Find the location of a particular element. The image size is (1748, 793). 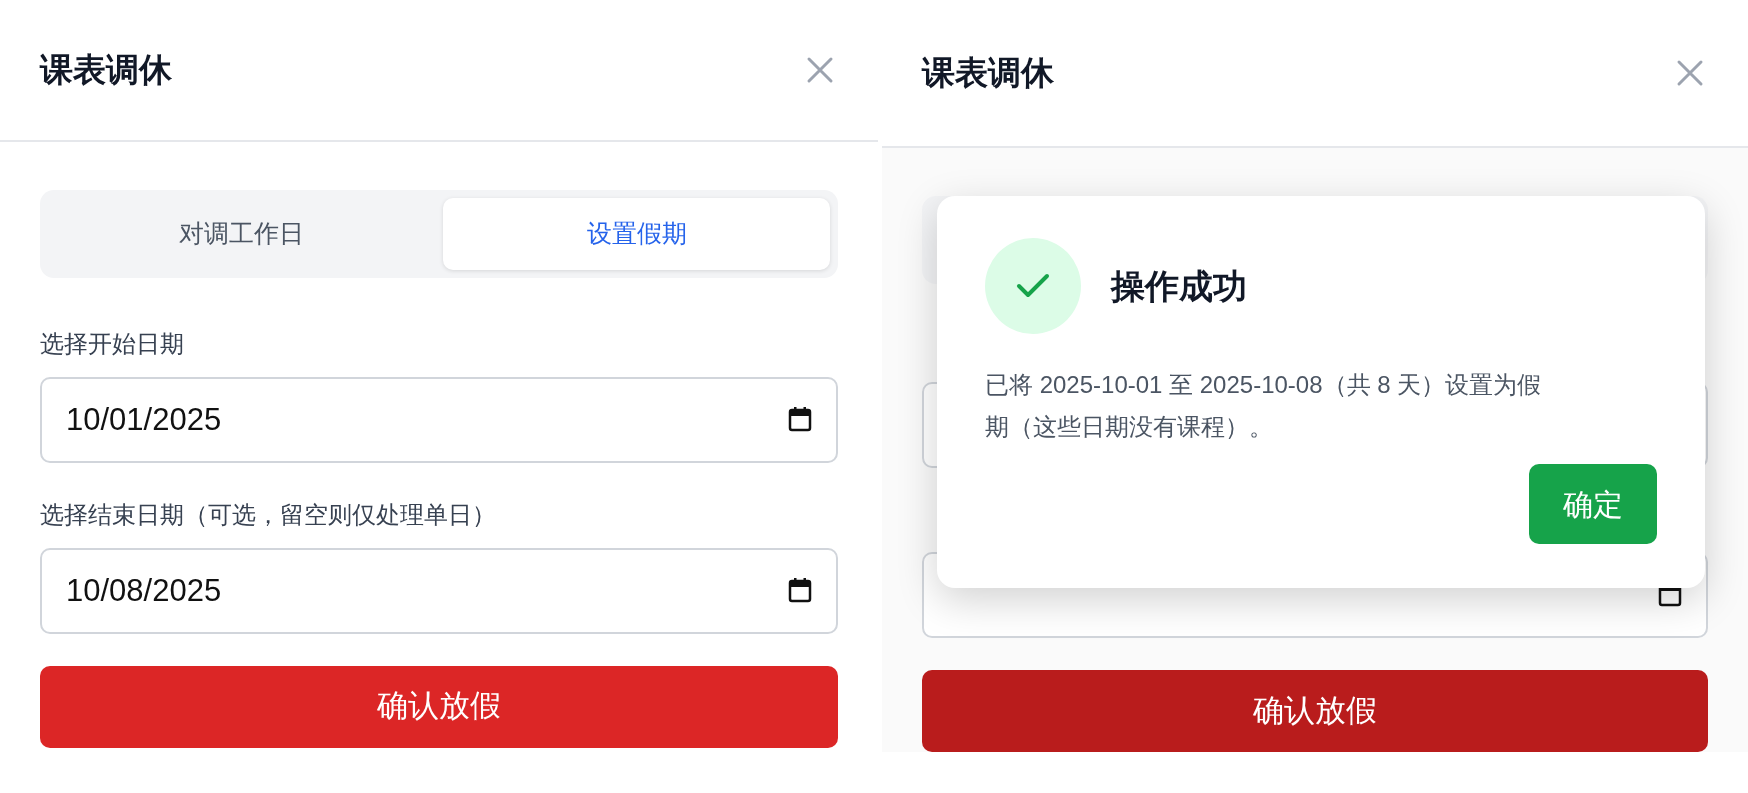

field-label: 选择结束日期（可选，留空则仅处理单日） is located at coordinates (268, 515).